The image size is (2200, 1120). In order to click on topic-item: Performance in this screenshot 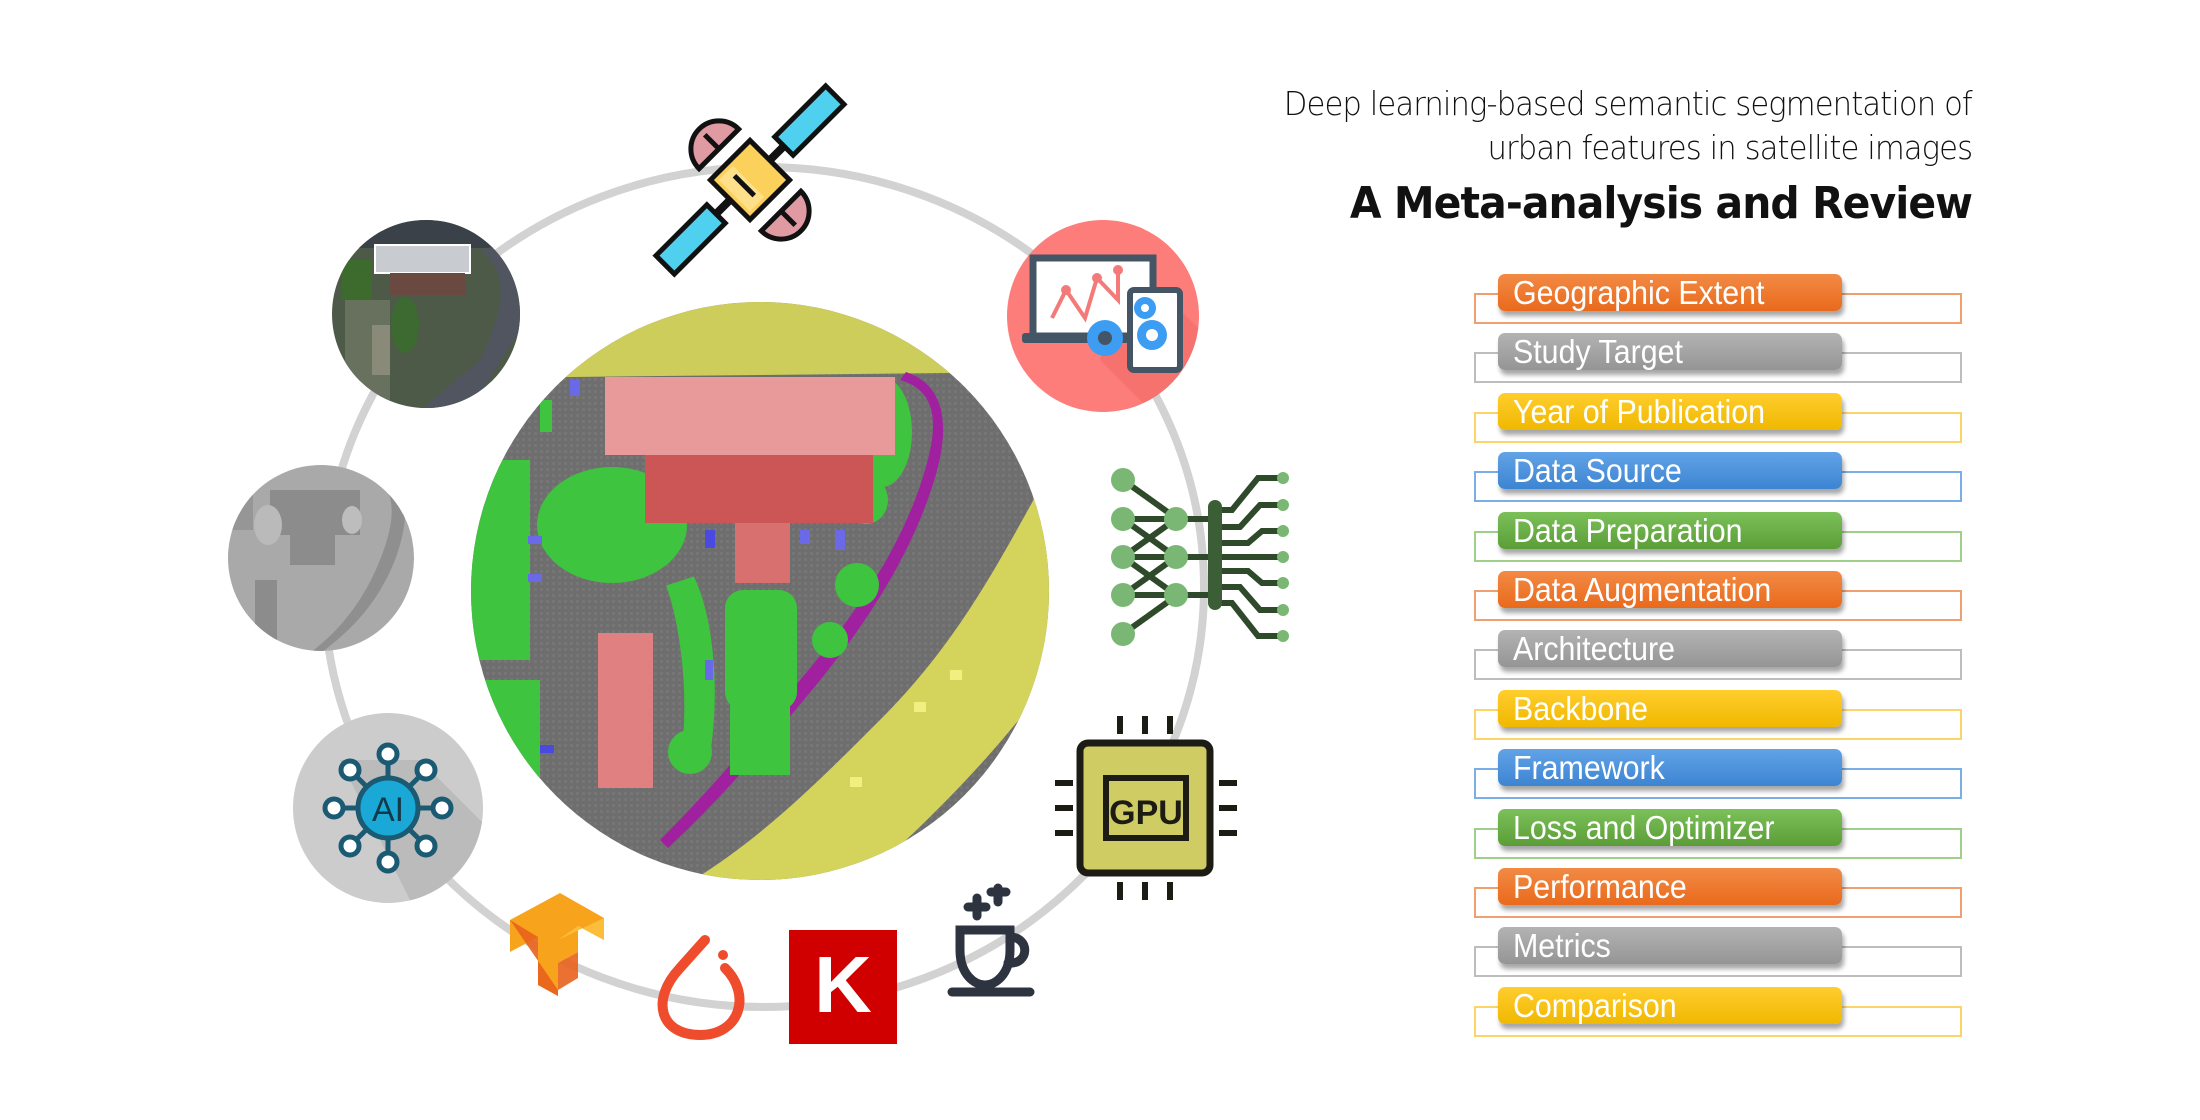, I will do `click(1720, 894)`.